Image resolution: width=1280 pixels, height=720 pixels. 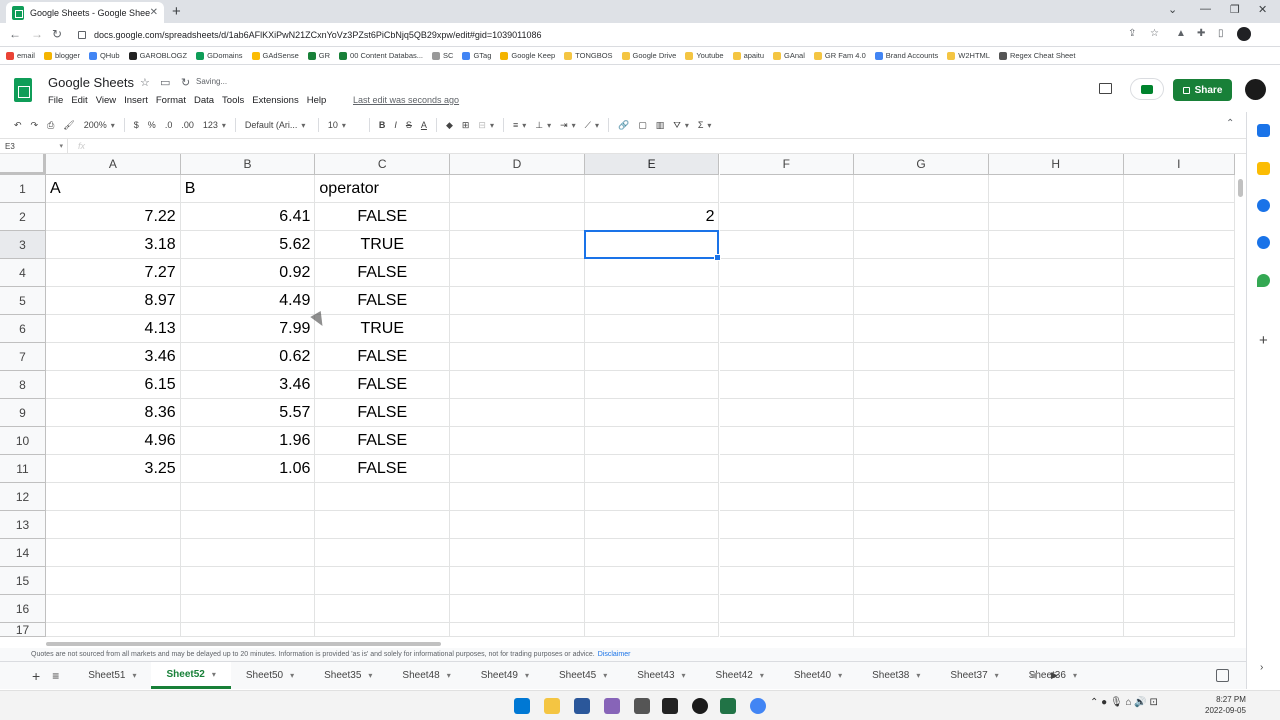 I want to click on cell-a14, so click(x=113, y=553).